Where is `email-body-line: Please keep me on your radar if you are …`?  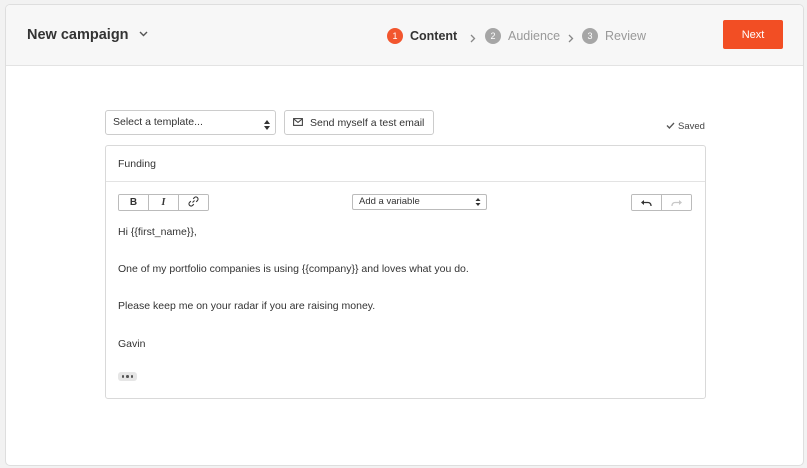
email-body-line: Please keep me on your radar if you are … is located at coordinates (246, 306).